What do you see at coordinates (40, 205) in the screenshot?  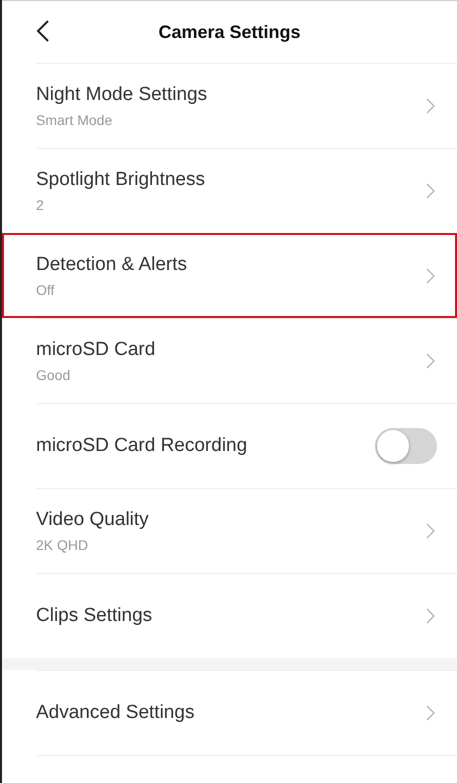 I see `setting-value: 2` at bounding box center [40, 205].